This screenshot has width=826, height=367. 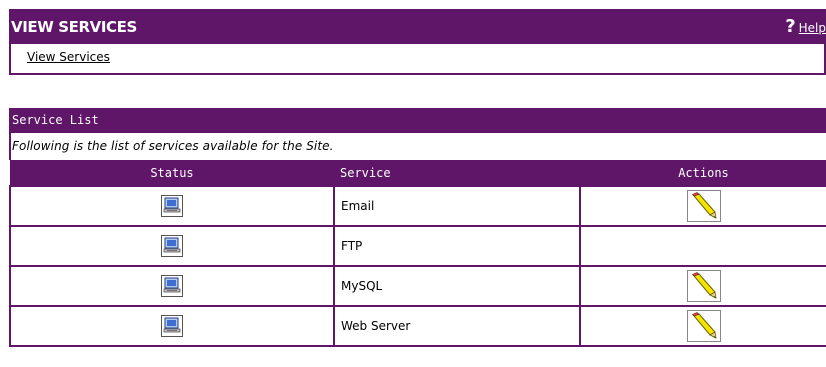 What do you see at coordinates (457, 206) in the screenshot?
I see `service-name: Email` at bounding box center [457, 206].